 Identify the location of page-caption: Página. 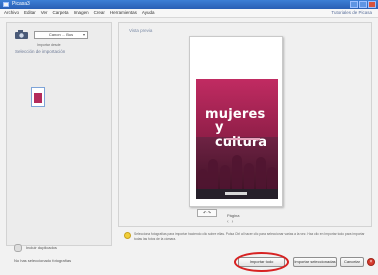
(233, 215).